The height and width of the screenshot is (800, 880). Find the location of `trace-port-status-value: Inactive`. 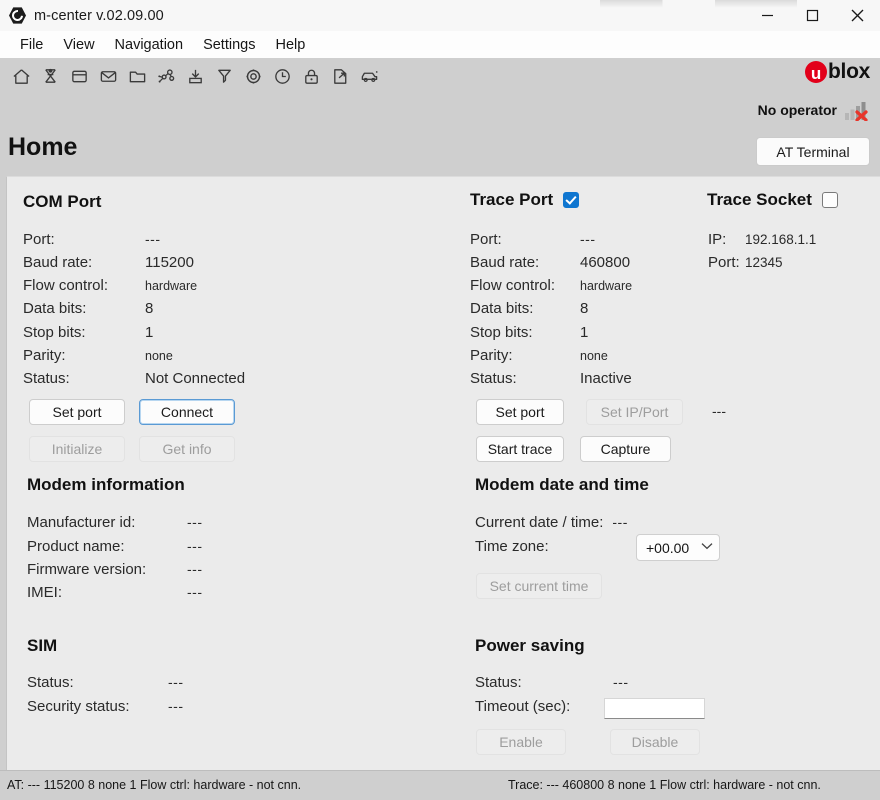

trace-port-status-value: Inactive is located at coordinates (606, 378).